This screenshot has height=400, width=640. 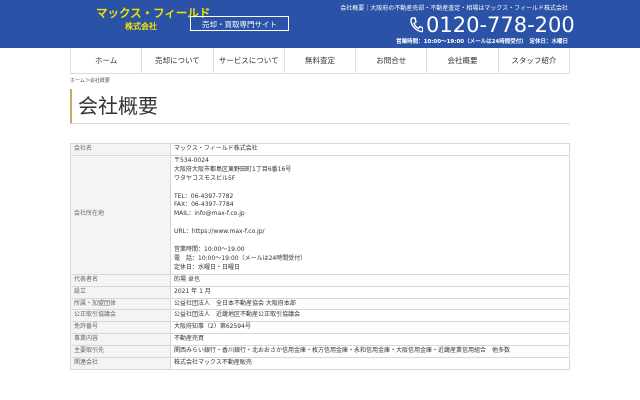 What do you see at coordinates (370, 280) in the screenshot?
I see `row-value: 的場 卓也` at bounding box center [370, 280].